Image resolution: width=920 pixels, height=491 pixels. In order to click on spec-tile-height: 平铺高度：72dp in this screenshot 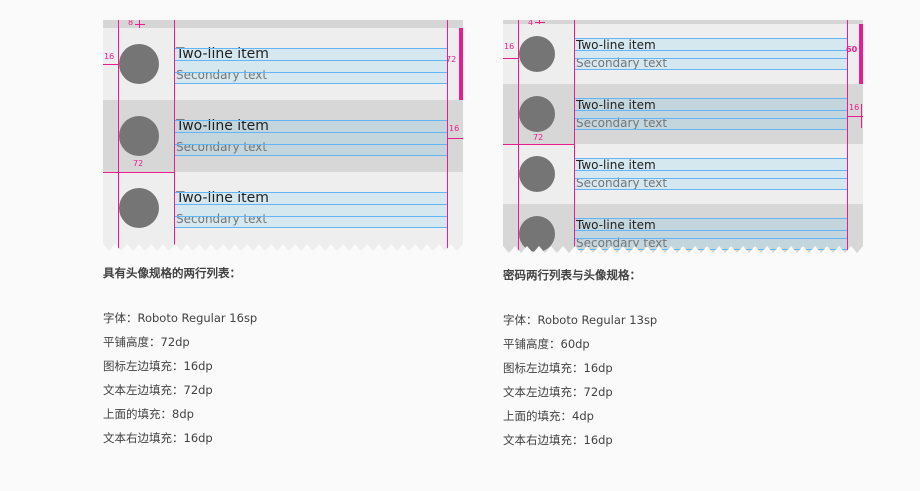, I will do `click(146, 342)`.